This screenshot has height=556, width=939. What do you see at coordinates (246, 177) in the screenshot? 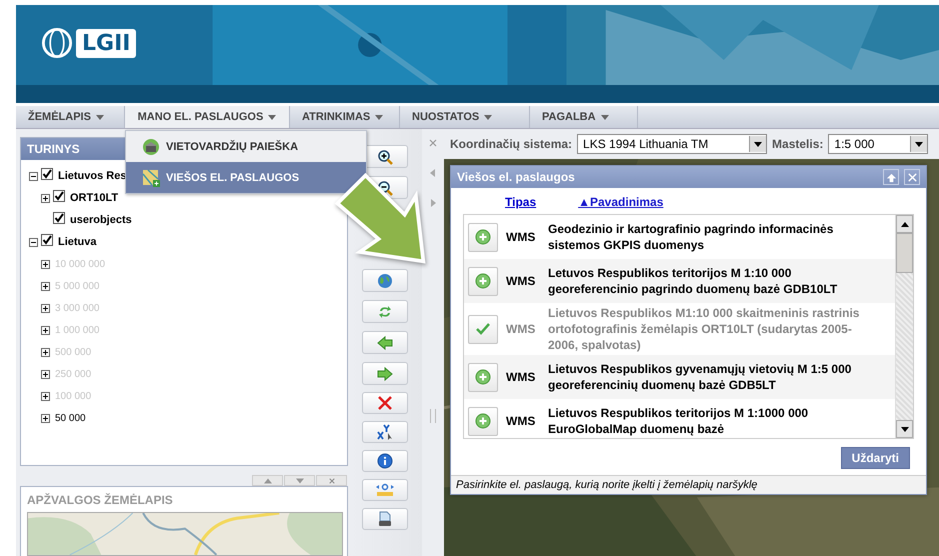
I see `menu-item: VIEŠOS EL. PASLAUGOS` at bounding box center [246, 177].